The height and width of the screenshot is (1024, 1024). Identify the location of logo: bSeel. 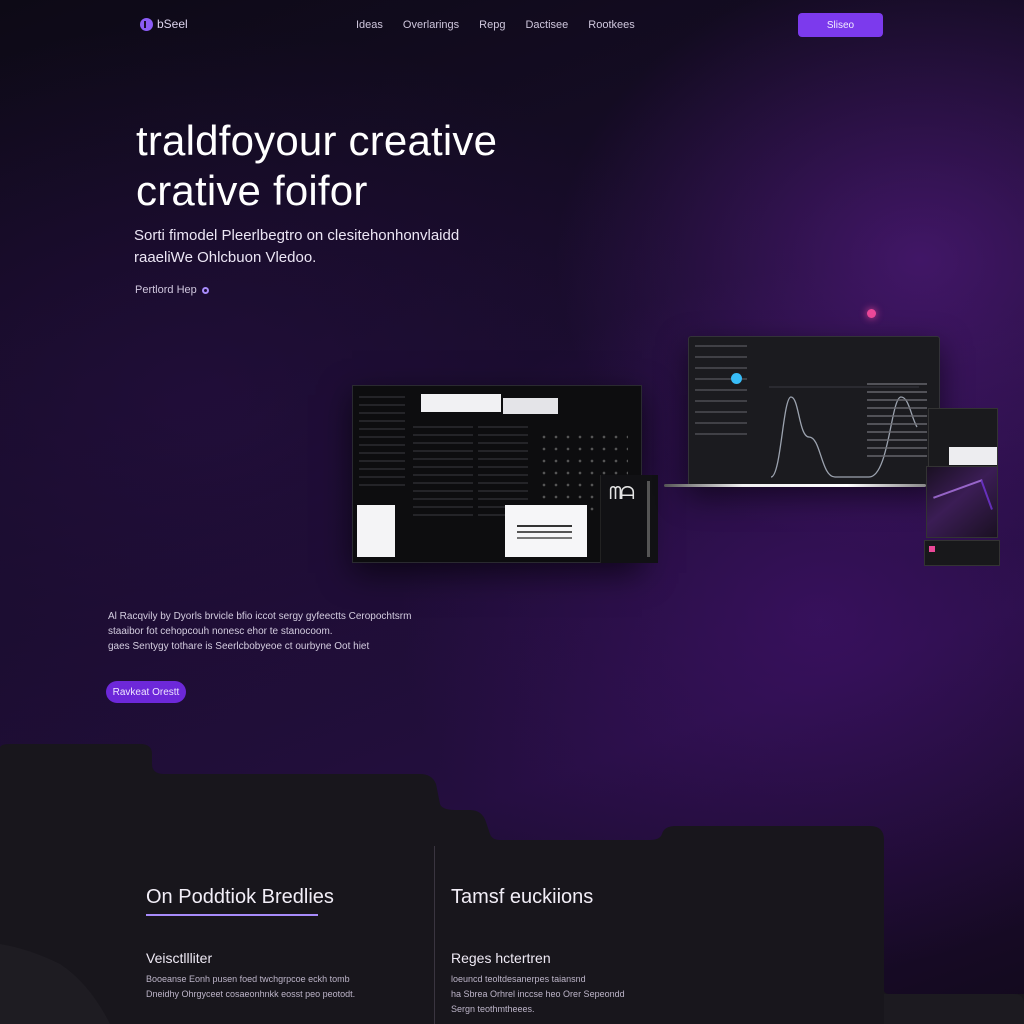
(164, 24).